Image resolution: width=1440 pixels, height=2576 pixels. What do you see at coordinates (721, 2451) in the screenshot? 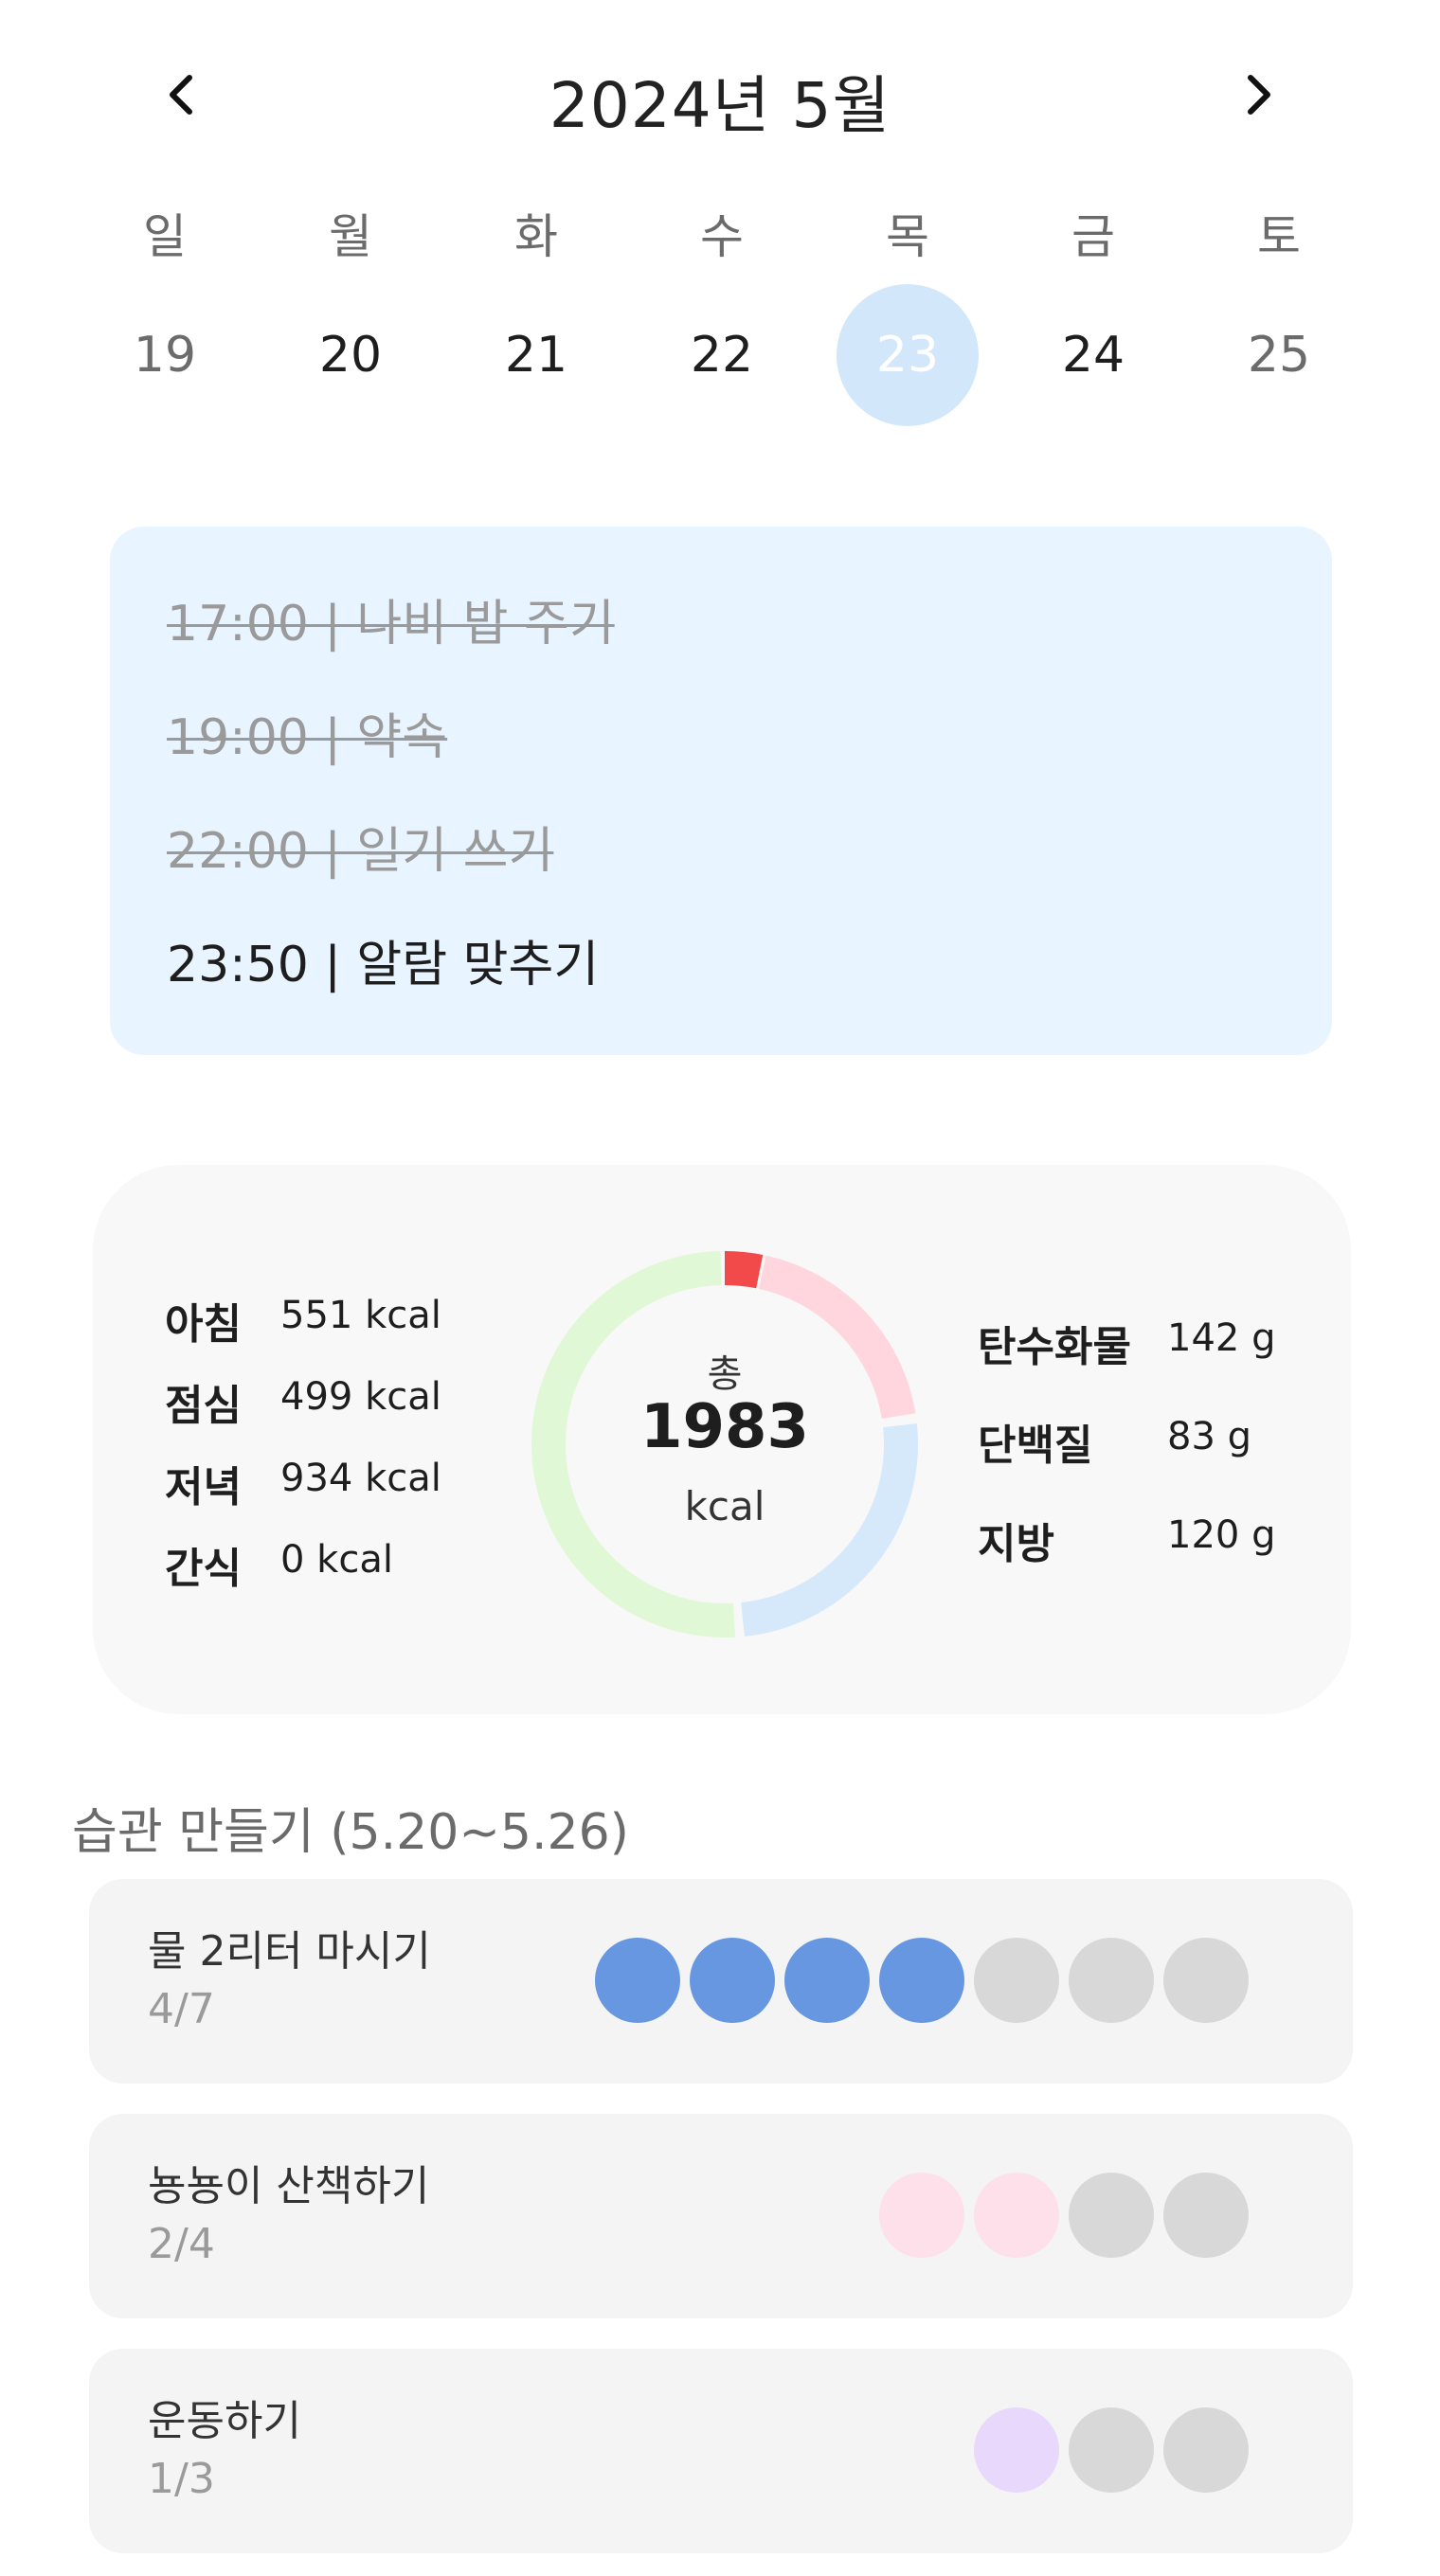
I see `habit-card: 운동하기 1/3` at bounding box center [721, 2451].